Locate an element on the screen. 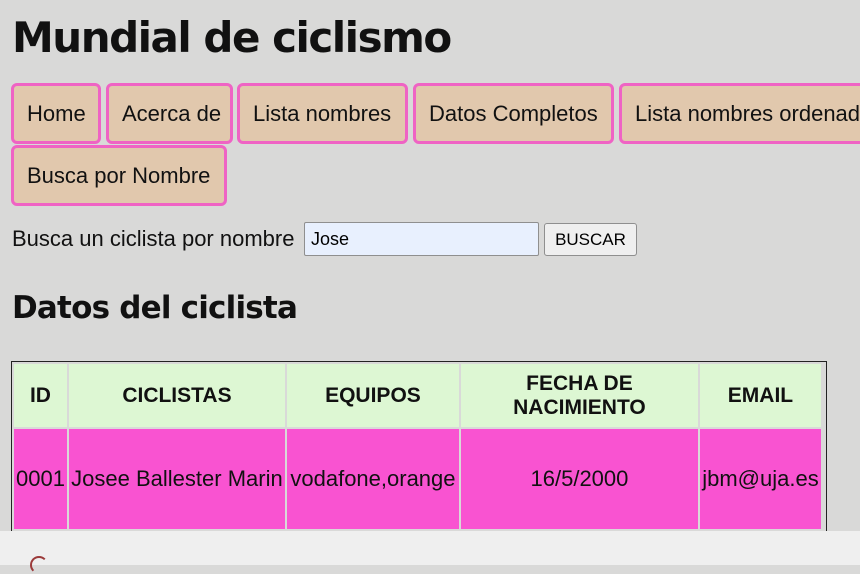 This screenshot has width=860, height=574. nav-datos-completos: Datos Completos is located at coordinates (513, 113).